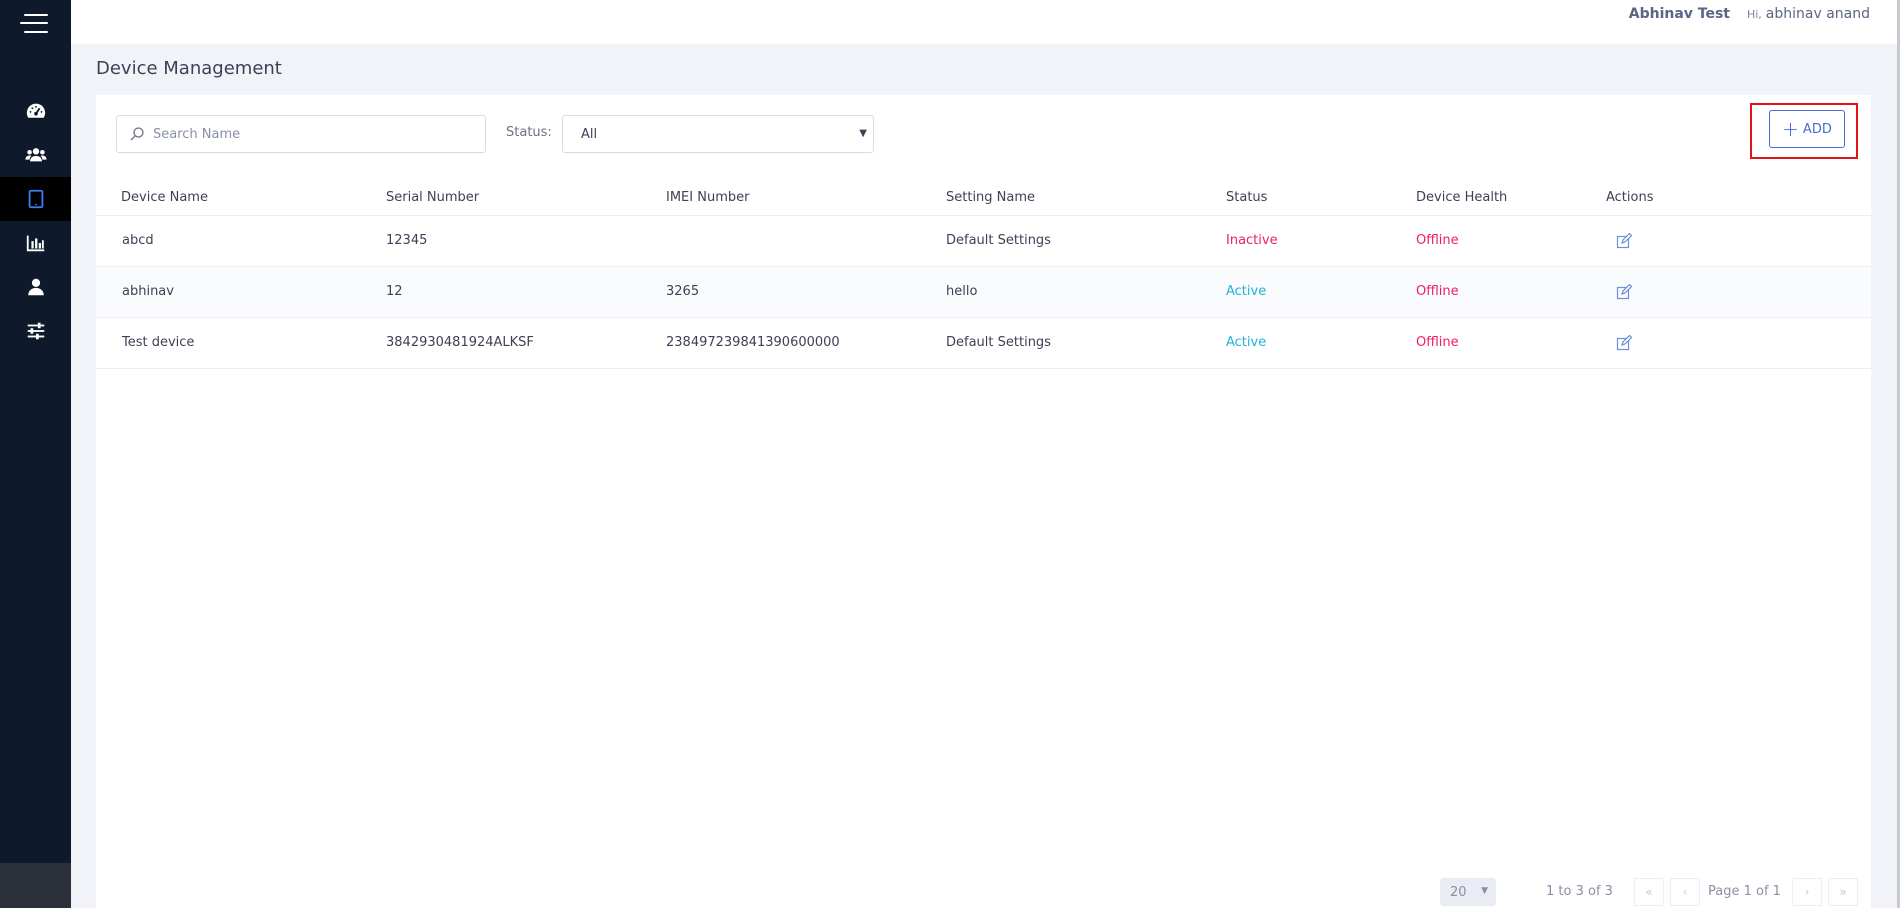 The image size is (1900, 908). I want to click on plus-icon: +, so click(1790, 129).